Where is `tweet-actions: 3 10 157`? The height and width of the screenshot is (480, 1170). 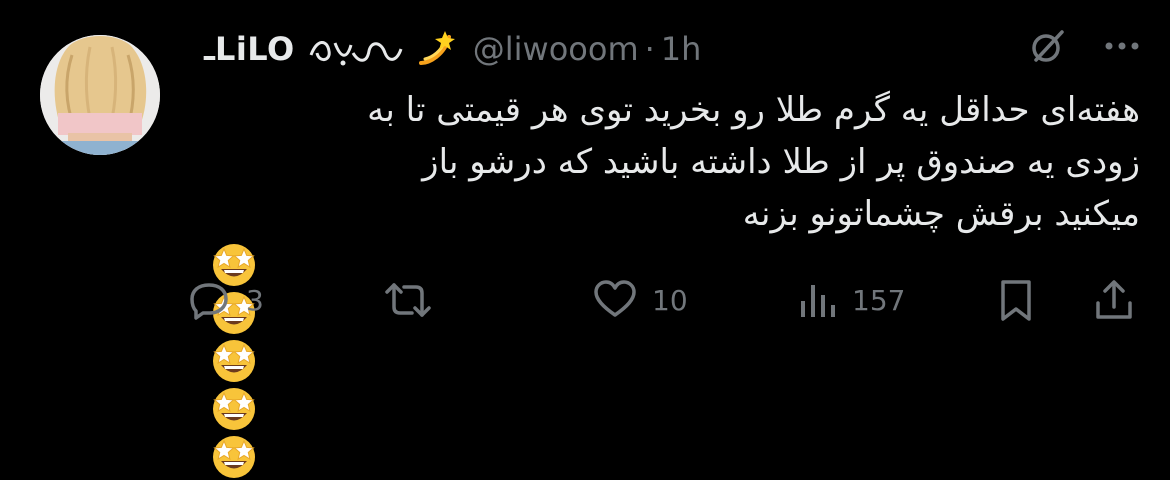
tweet-actions: 3 10 157 is located at coordinates (666, 300).